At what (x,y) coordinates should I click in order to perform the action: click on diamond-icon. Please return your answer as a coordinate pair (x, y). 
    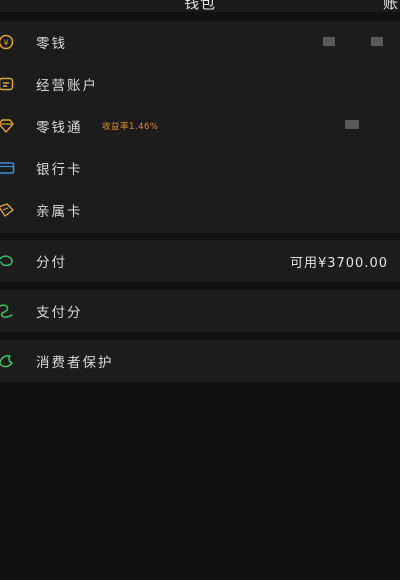
    Looking at the image, I should click on (7, 126).